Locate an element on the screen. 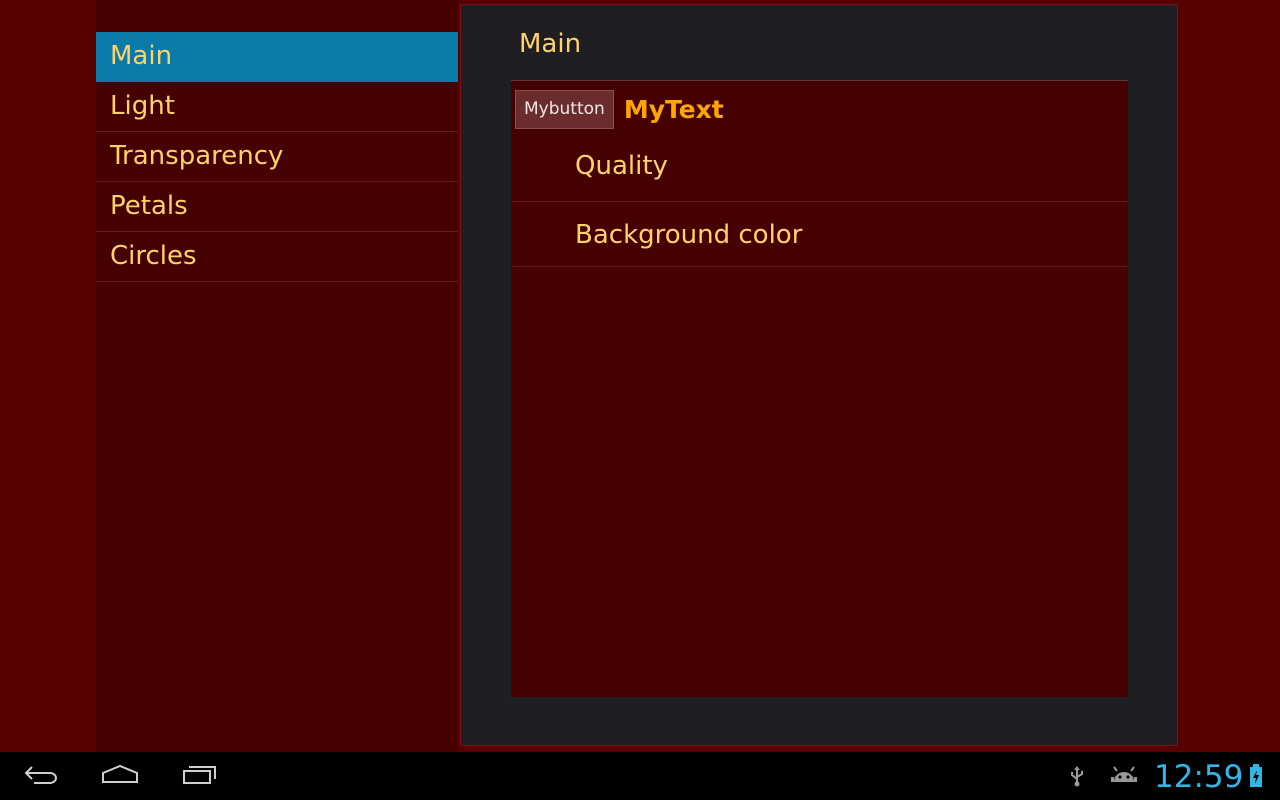 Image resolution: width=1280 pixels, height=800 pixels. preference-background-color: Background color is located at coordinates (819, 234).